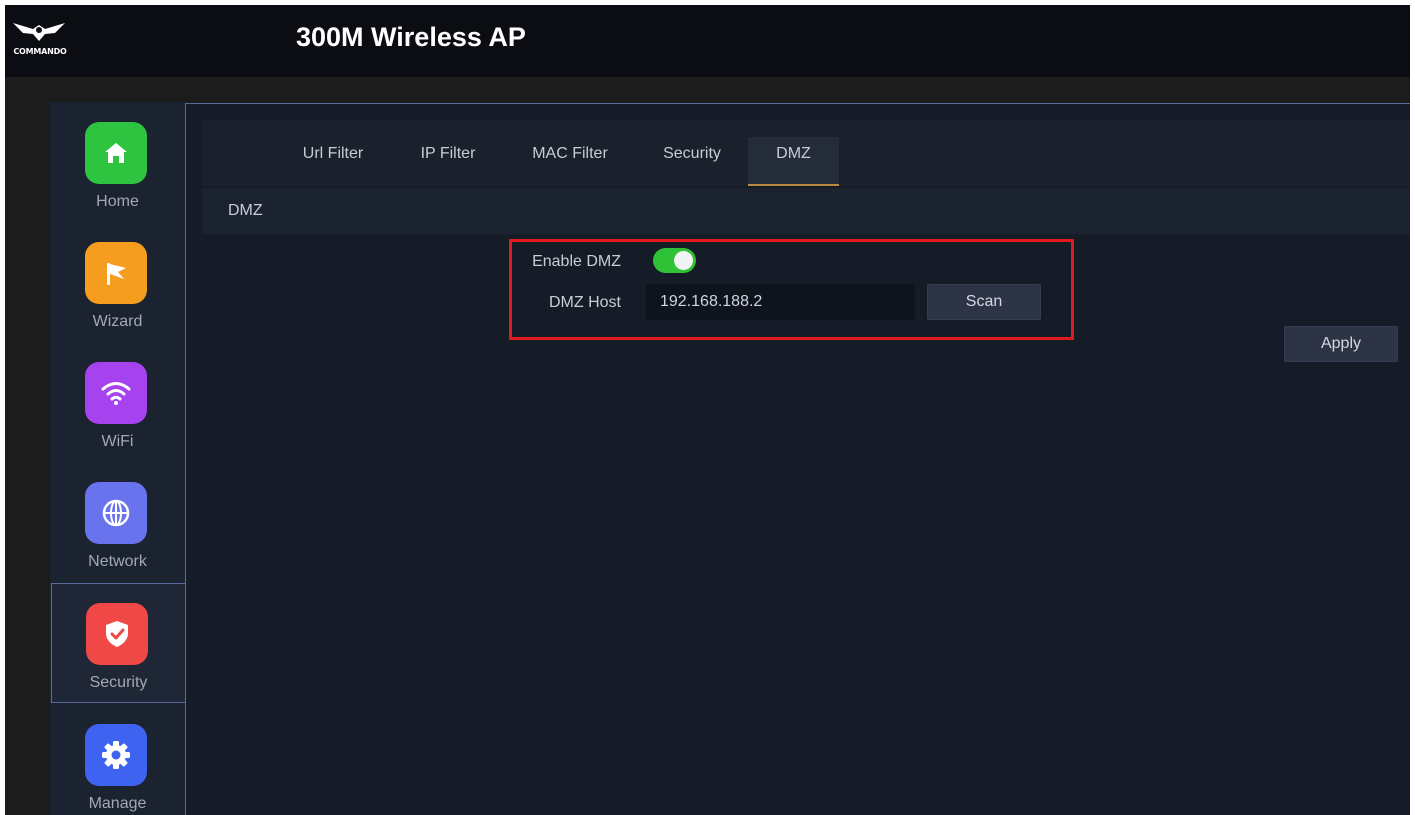  What do you see at coordinates (576, 261) in the screenshot?
I see `enable-dmz-label: Enable DMZ` at bounding box center [576, 261].